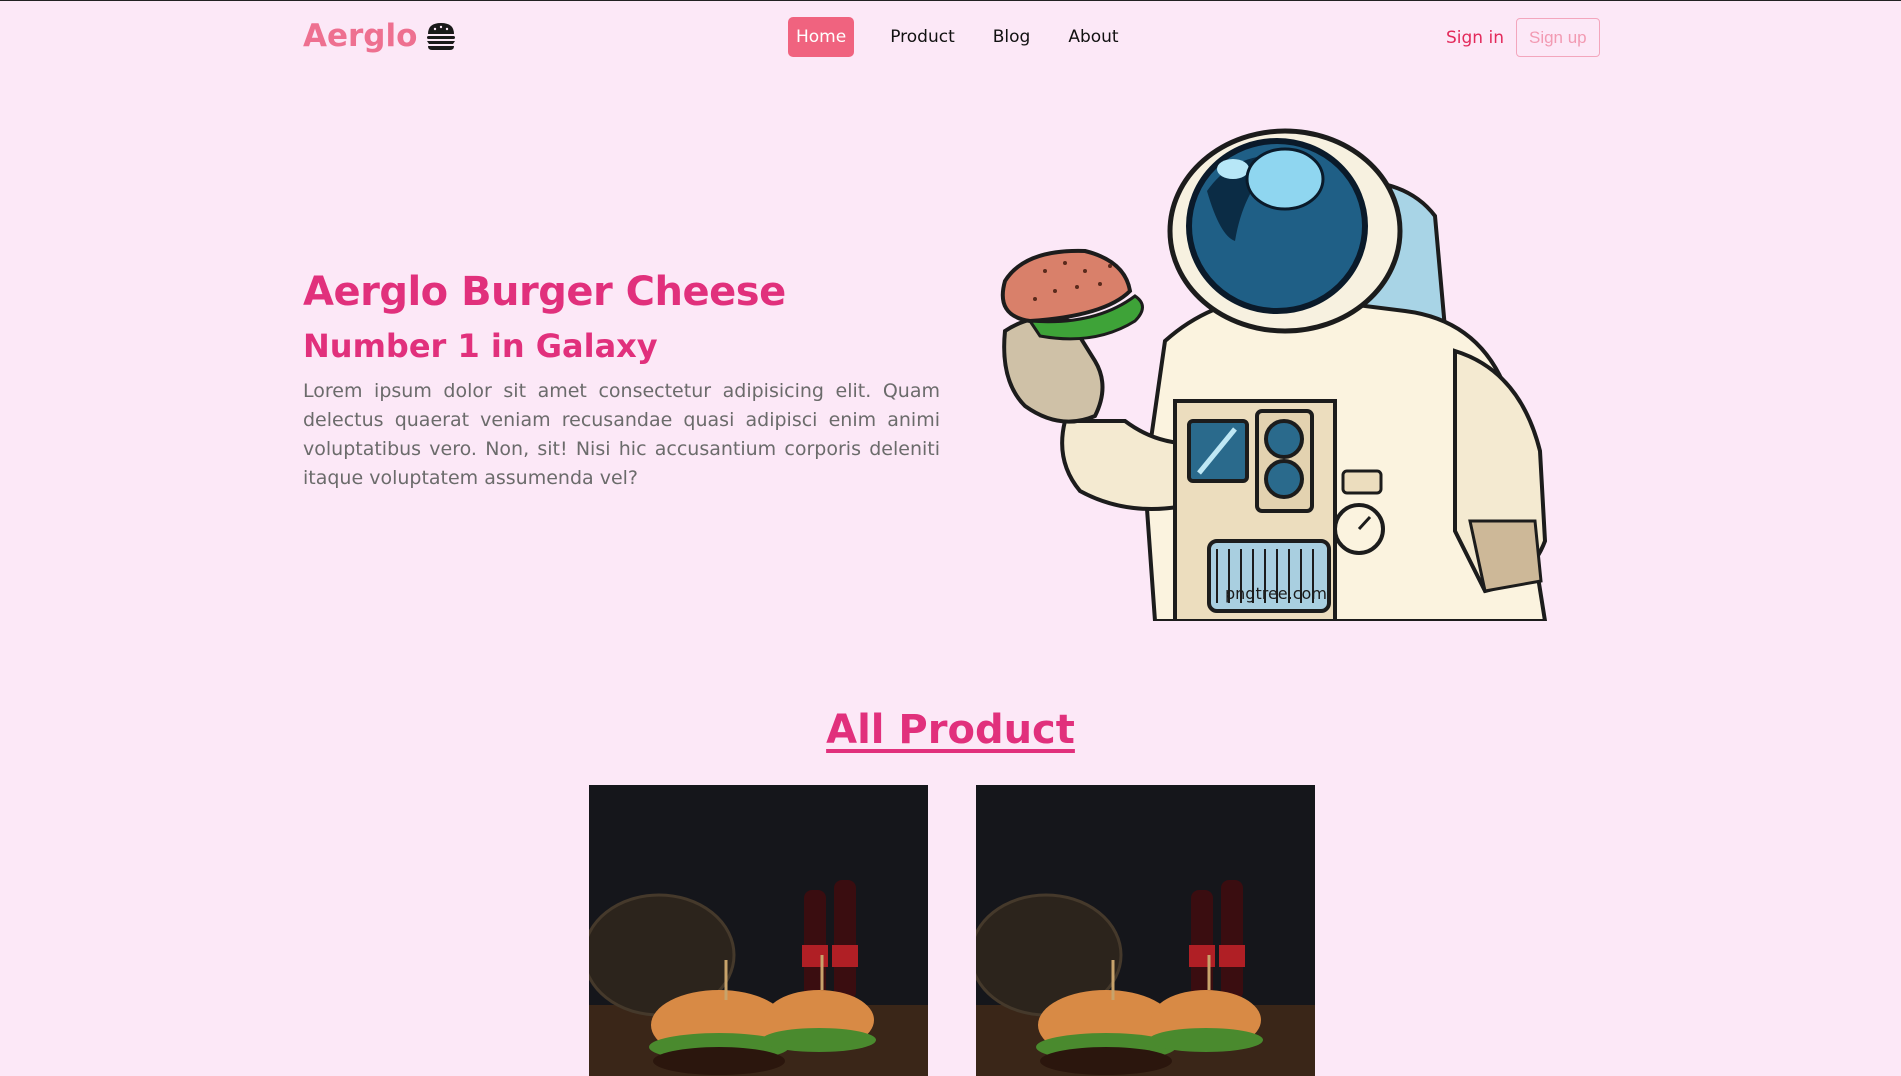 This screenshot has height=1076, width=1901. Describe the element at coordinates (1557, 37) in the screenshot. I see `signup-button: Sign up` at that location.